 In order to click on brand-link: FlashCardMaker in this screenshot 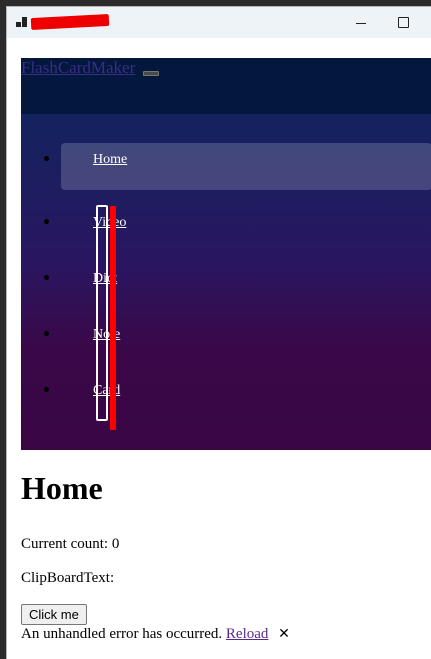, I will do `click(78, 68)`.